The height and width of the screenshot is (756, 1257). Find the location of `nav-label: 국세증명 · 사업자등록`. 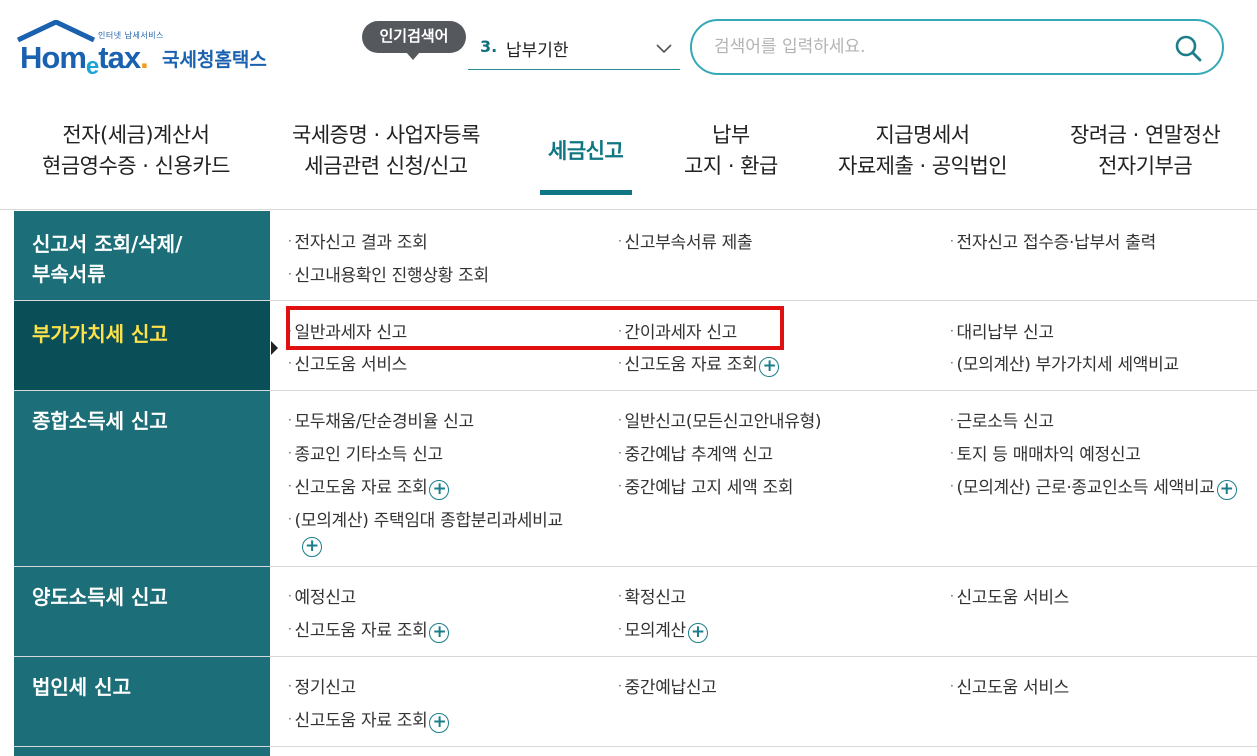

nav-label: 국세증명 · 사업자등록 is located at coordinates (386, 135).